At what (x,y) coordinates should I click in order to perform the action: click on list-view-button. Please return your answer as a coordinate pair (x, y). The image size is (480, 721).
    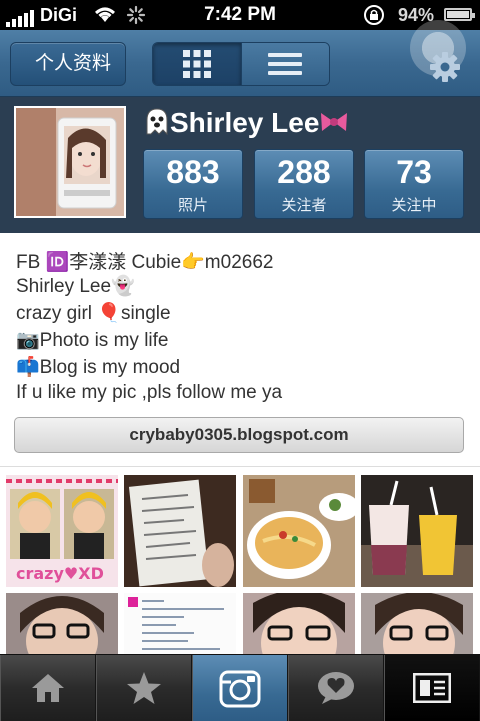
    Looking at the image, I should click on (284, 64).